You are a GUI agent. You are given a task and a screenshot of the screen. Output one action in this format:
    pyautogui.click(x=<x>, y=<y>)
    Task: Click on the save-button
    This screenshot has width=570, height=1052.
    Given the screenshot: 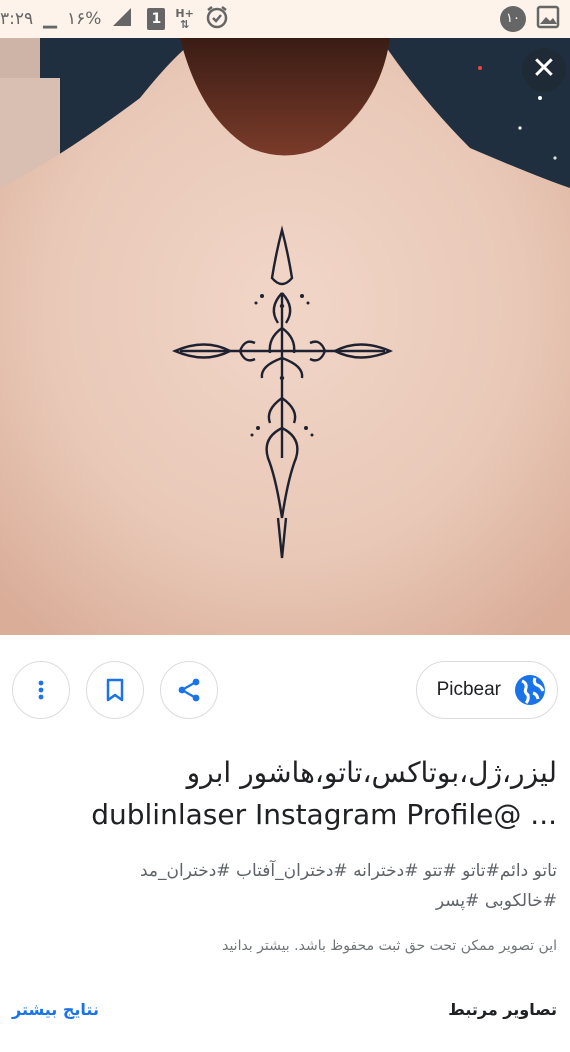 What is the action you would take?
    pyautogui.click(x=115, y=690)
    